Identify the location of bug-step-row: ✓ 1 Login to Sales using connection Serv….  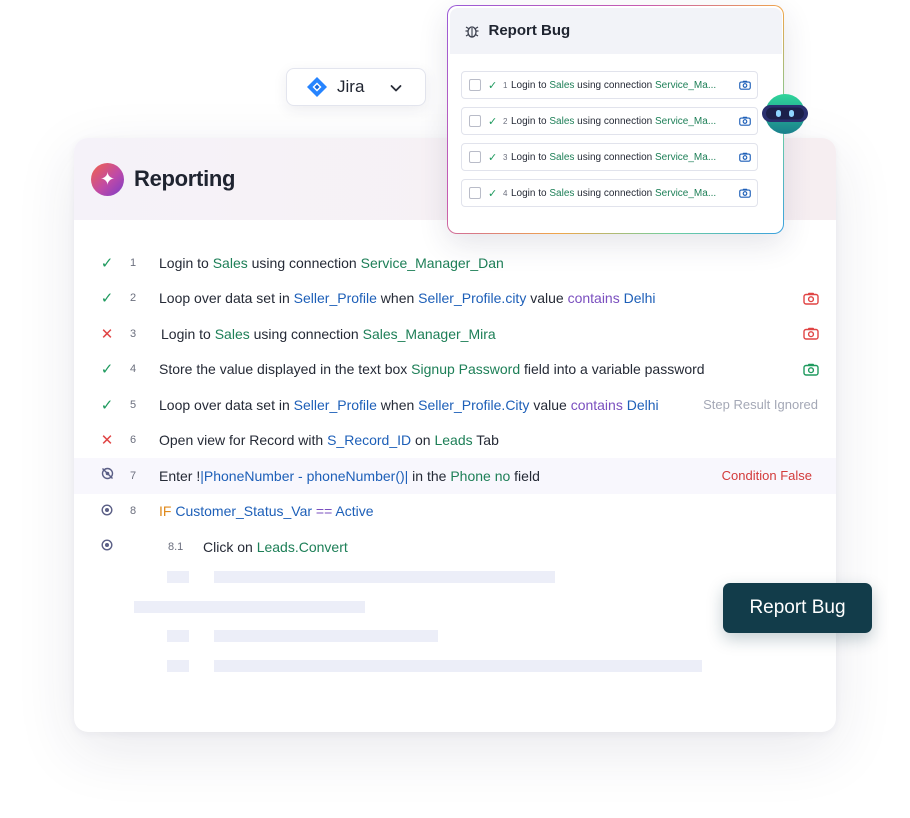
(609, 85).